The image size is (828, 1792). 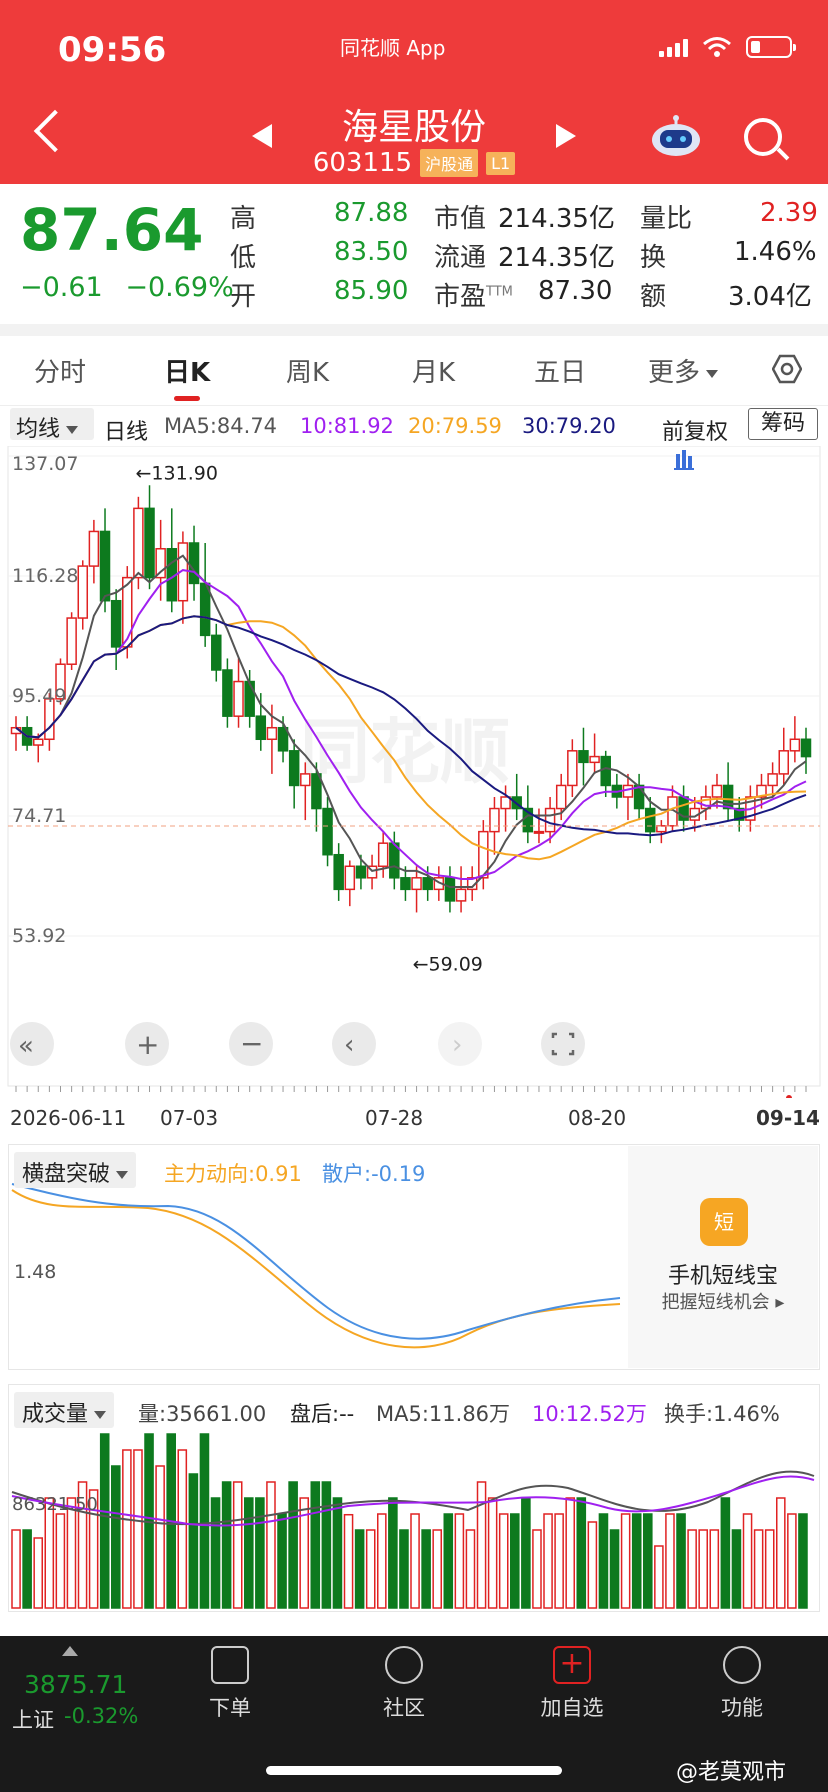 I want to click on home-indicator, so click(x=414, y=1770).